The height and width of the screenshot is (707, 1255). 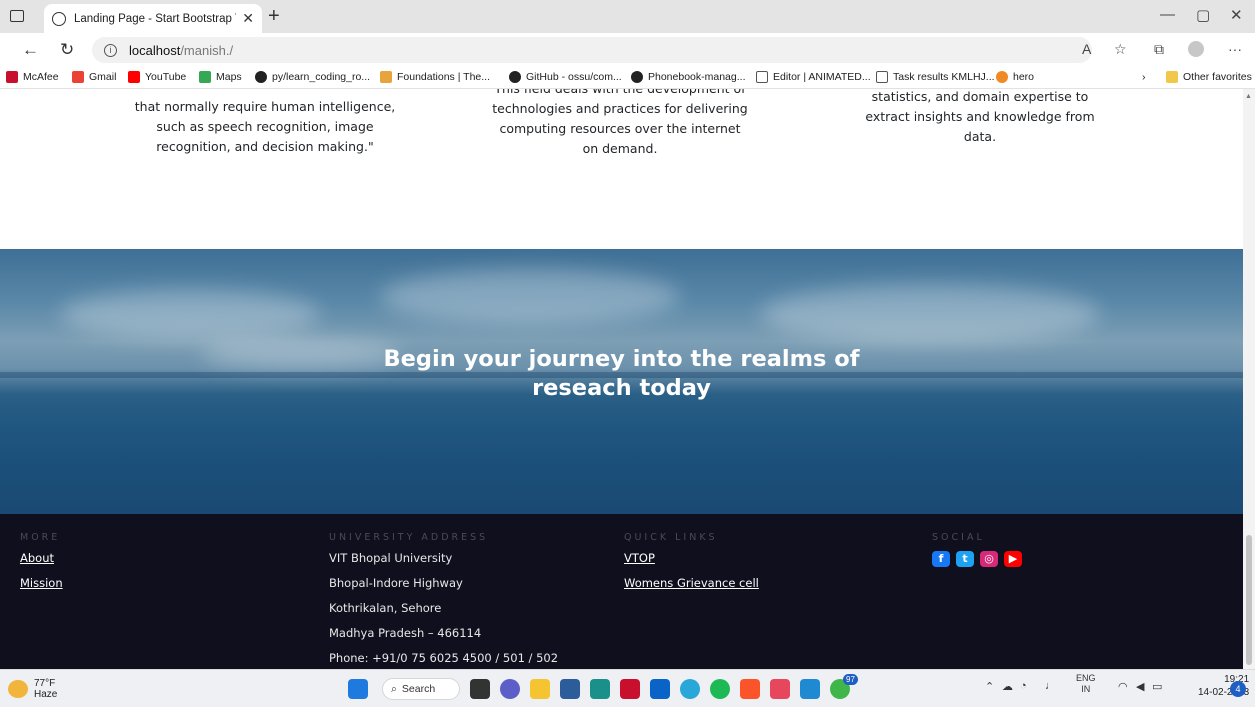 What do you see at coordinates (220, 77) in the screenshot?
I see `bookmark-maps: Maps` at bounding box center [220, 77].